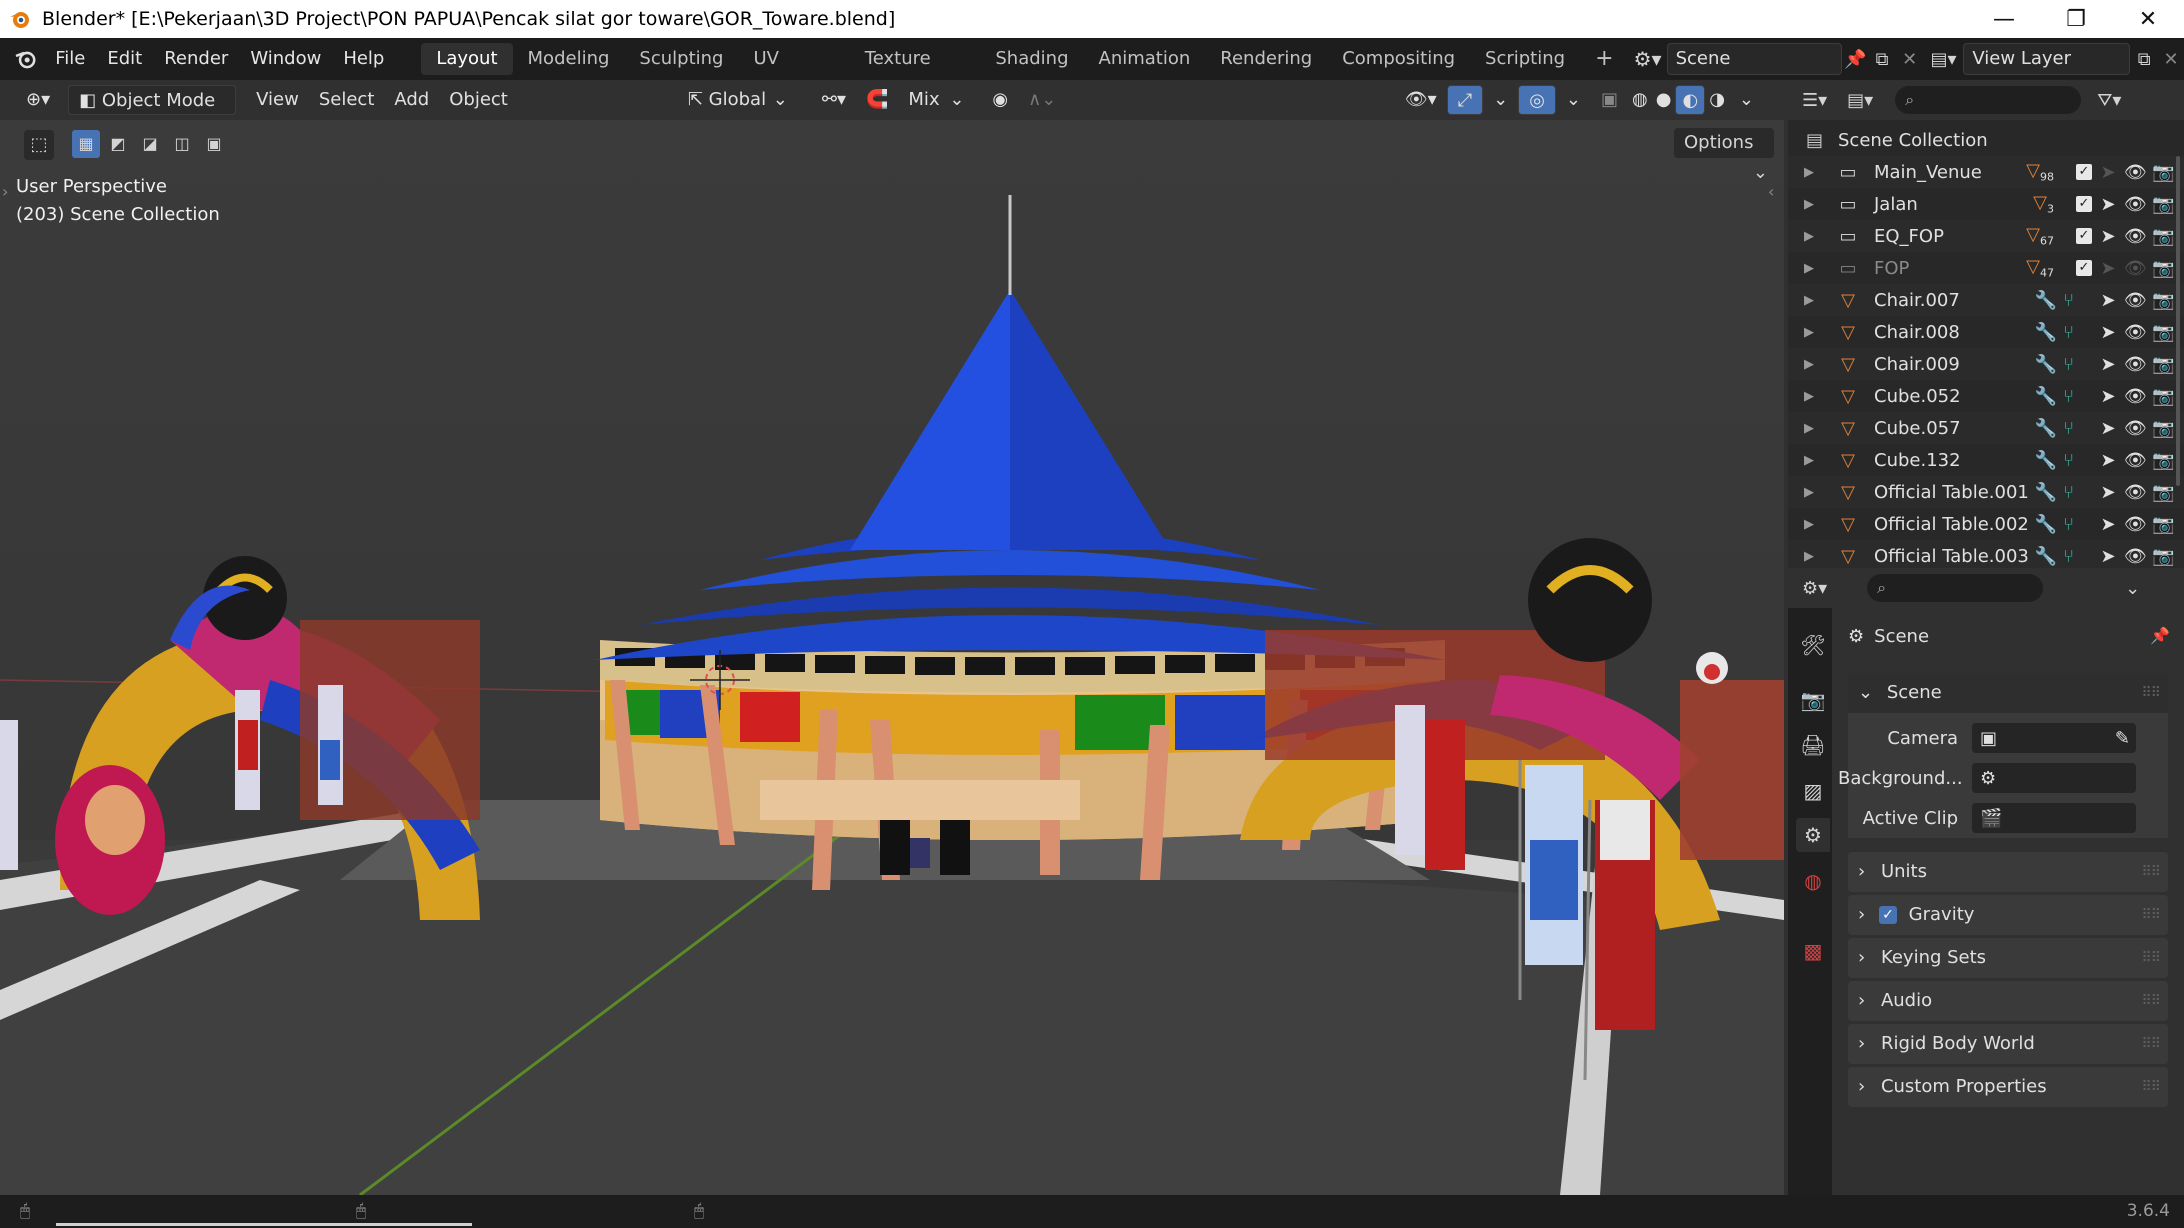 Image resolution: width=2184 pixels, height=1228 pixels. I want to click on overlays-dropdown-icon: ⌄, so click(1573, 100).